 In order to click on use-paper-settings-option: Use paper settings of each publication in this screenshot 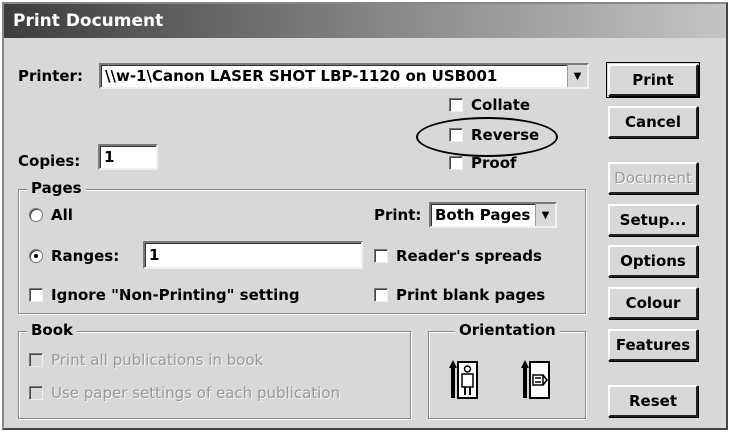, I will do `click(184, 393)`.